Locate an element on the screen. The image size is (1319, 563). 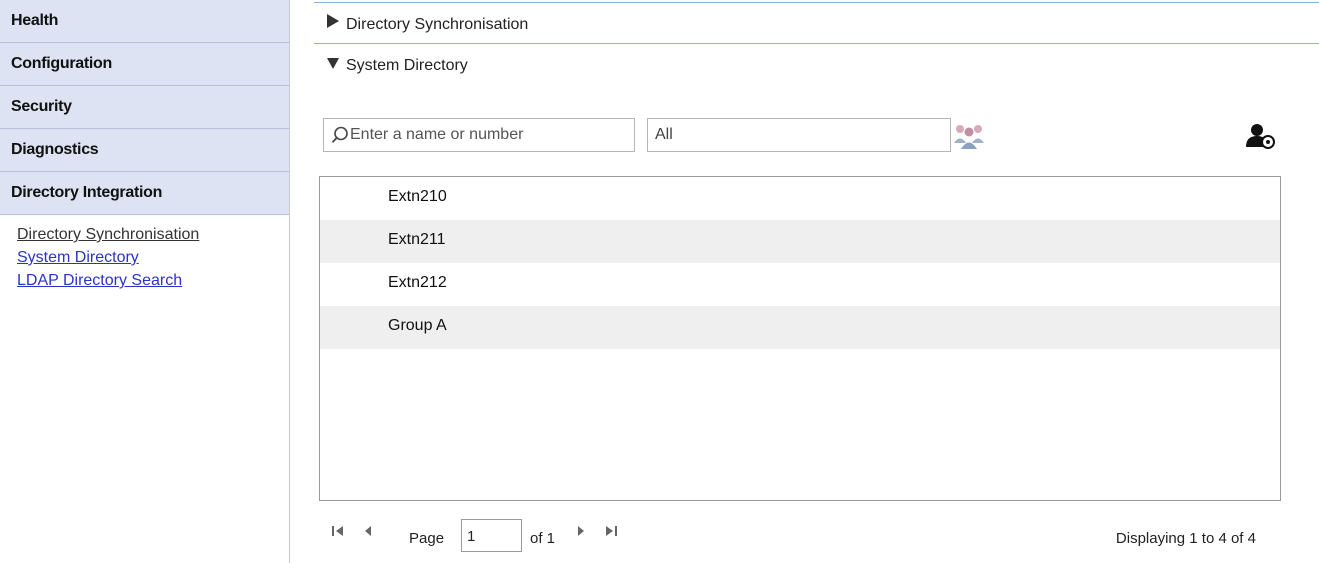
triangle-down-icon is located at coordinates (336, 66).